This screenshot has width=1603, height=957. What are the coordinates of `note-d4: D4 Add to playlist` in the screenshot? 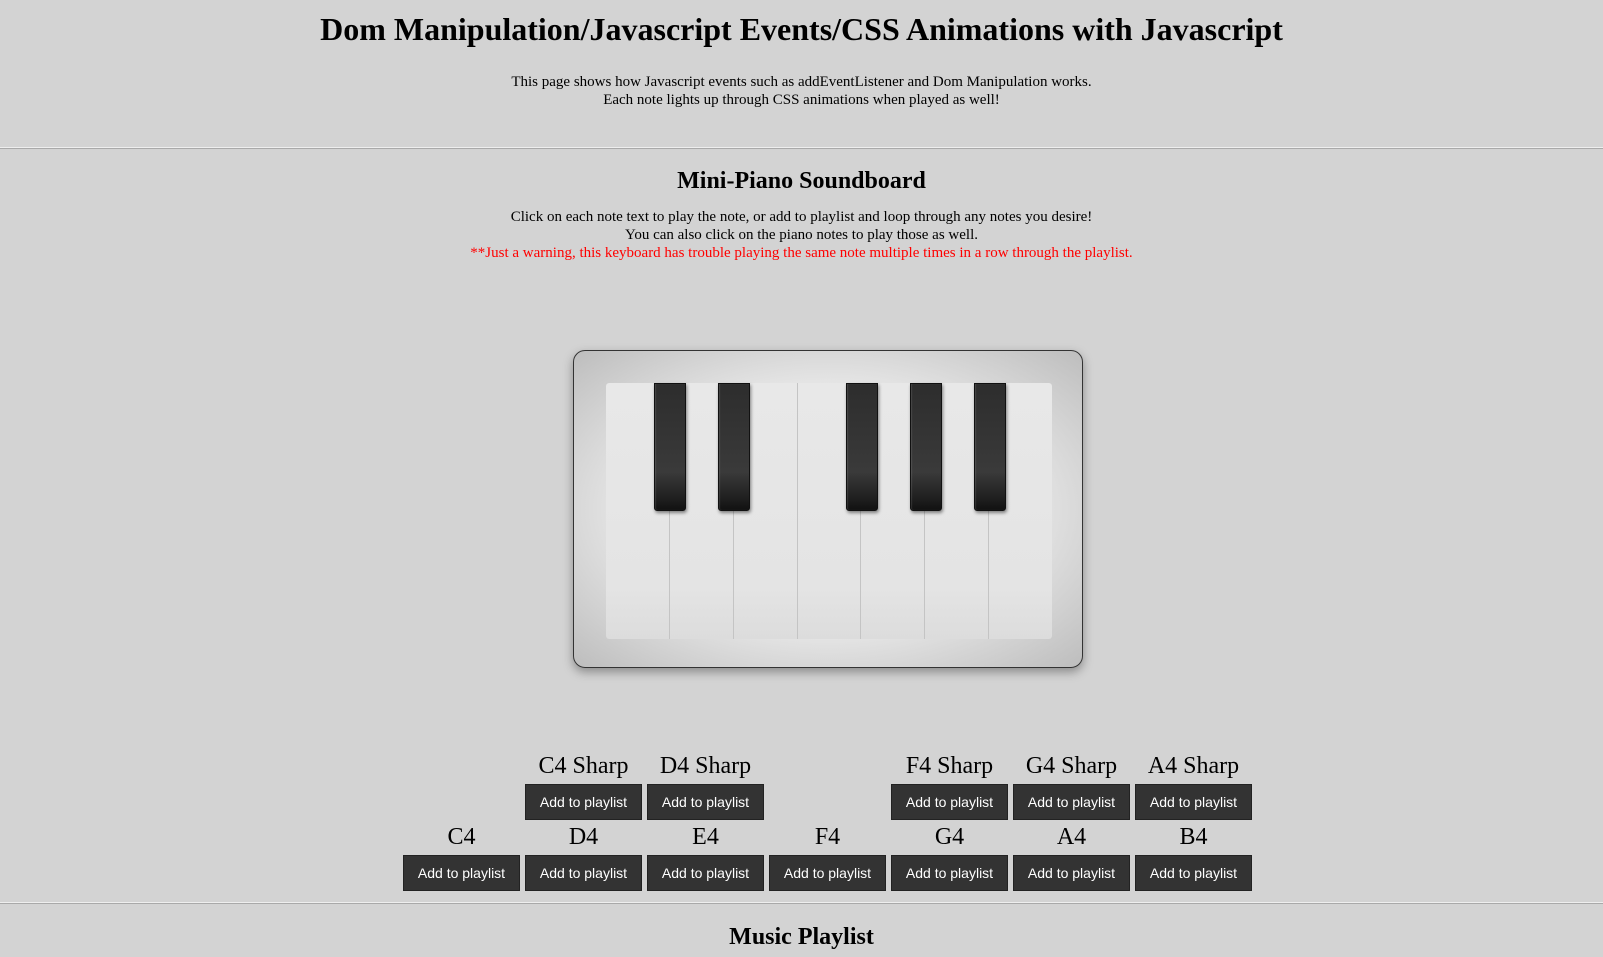 It's located at (583, 857).